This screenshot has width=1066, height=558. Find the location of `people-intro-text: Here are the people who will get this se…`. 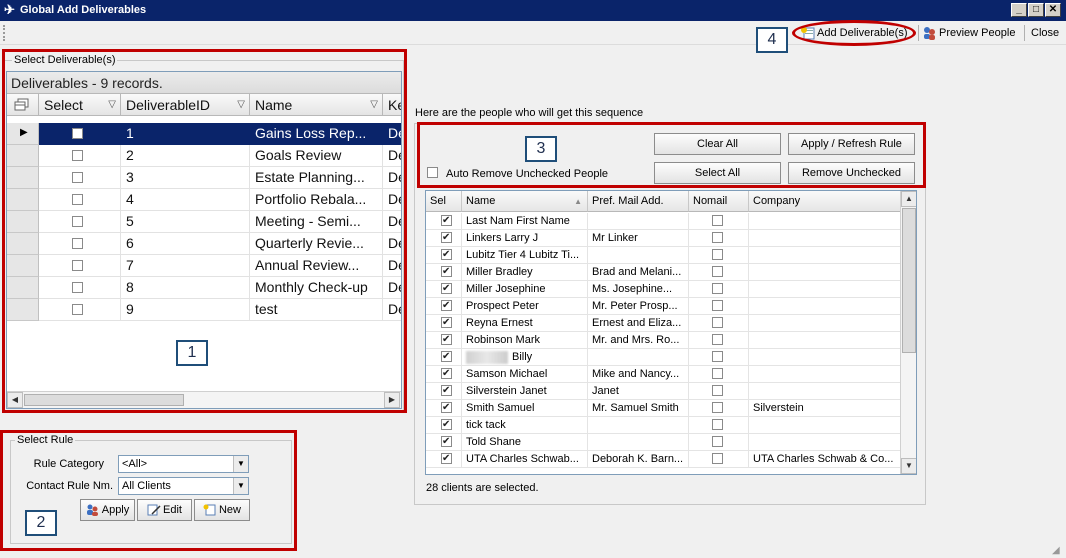

people-intro-text: Here are the people who will get this se… is located at coordinates (529, 113).